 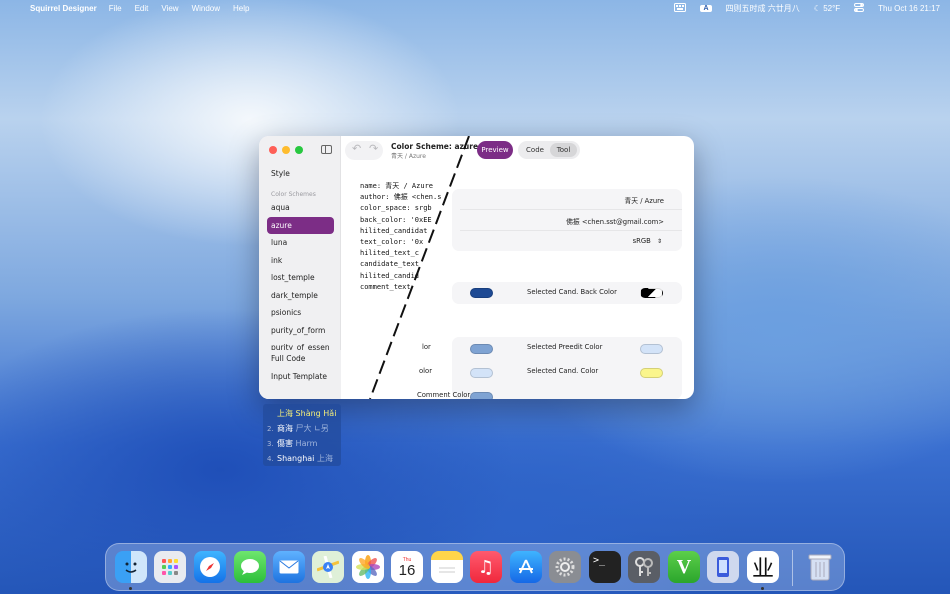 What do you see at coordinates (390, 264) in the screenshot?
I see `code-line: candidate_text` at bounding box center [390, 264].